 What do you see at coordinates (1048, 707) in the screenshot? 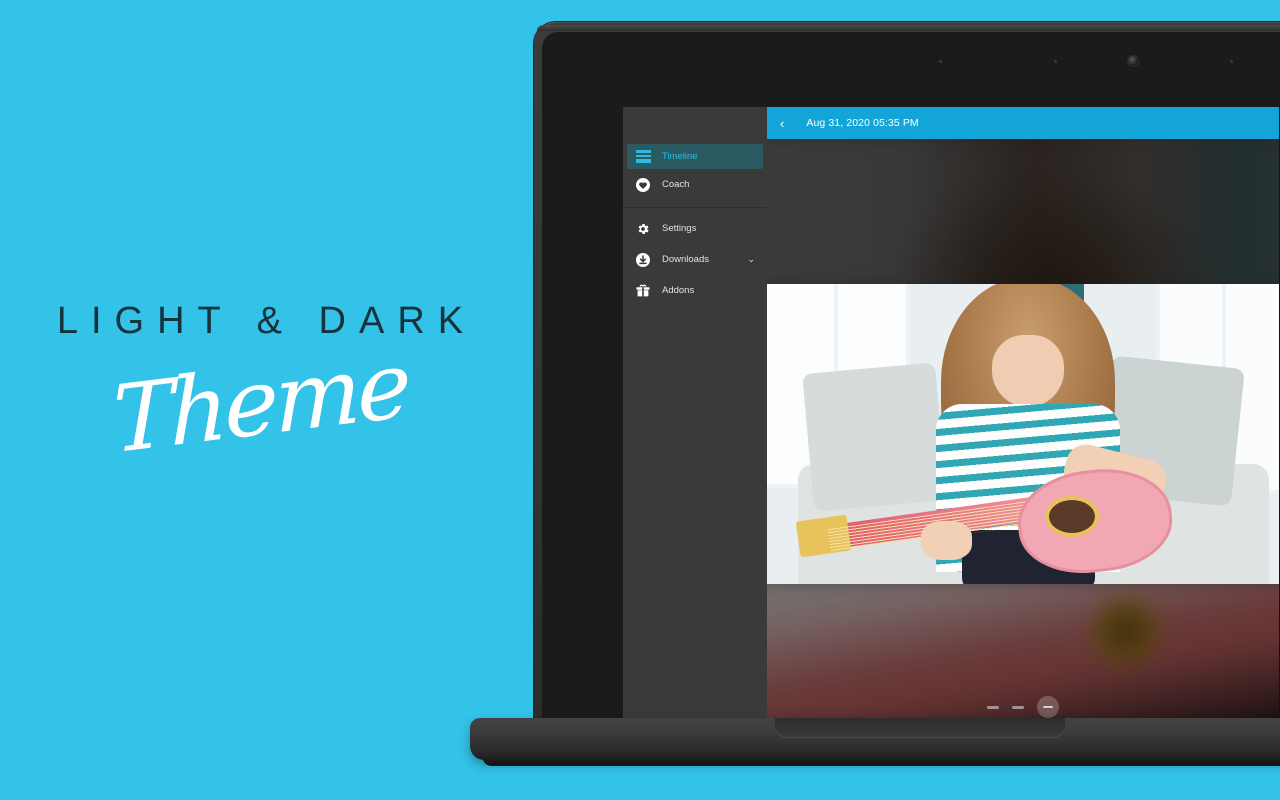
I see `more-control` at bounding box center [1048, 707].